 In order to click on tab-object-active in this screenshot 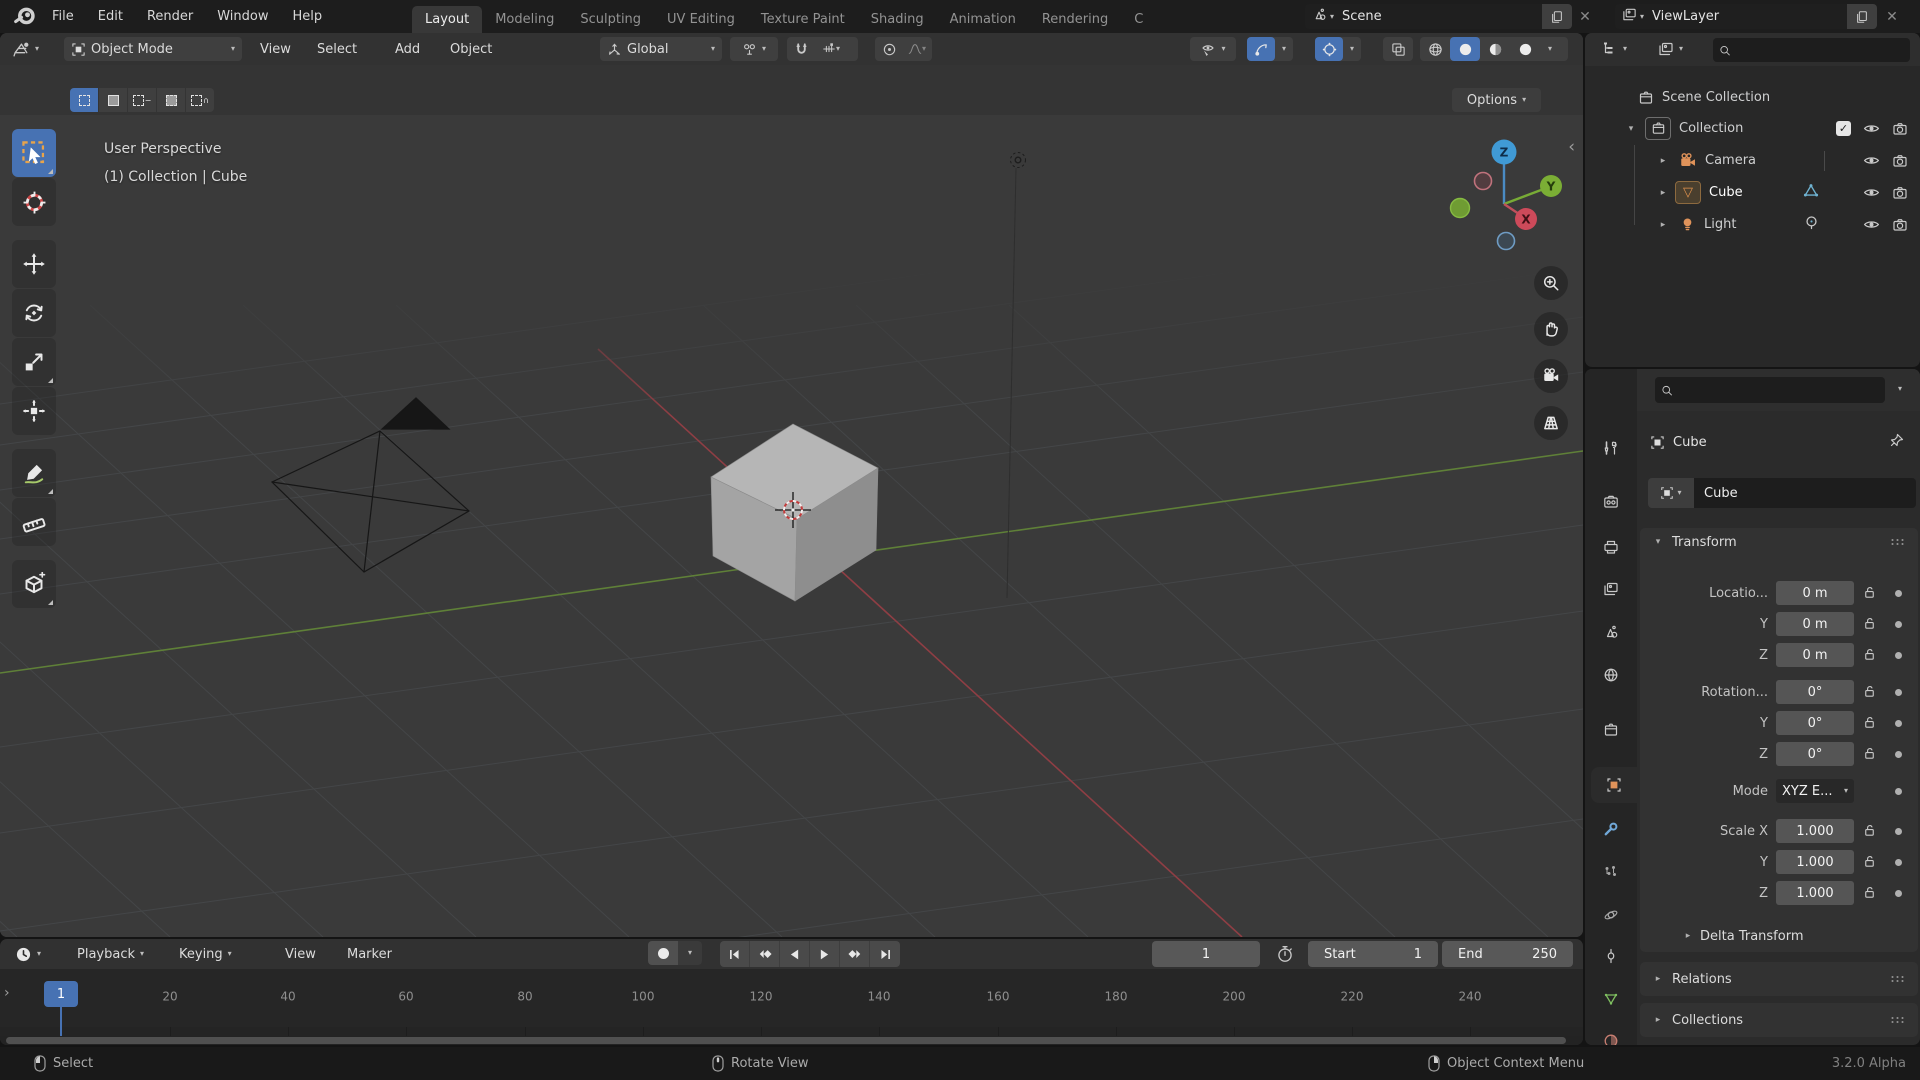, I will do `click(1614, 785)`.